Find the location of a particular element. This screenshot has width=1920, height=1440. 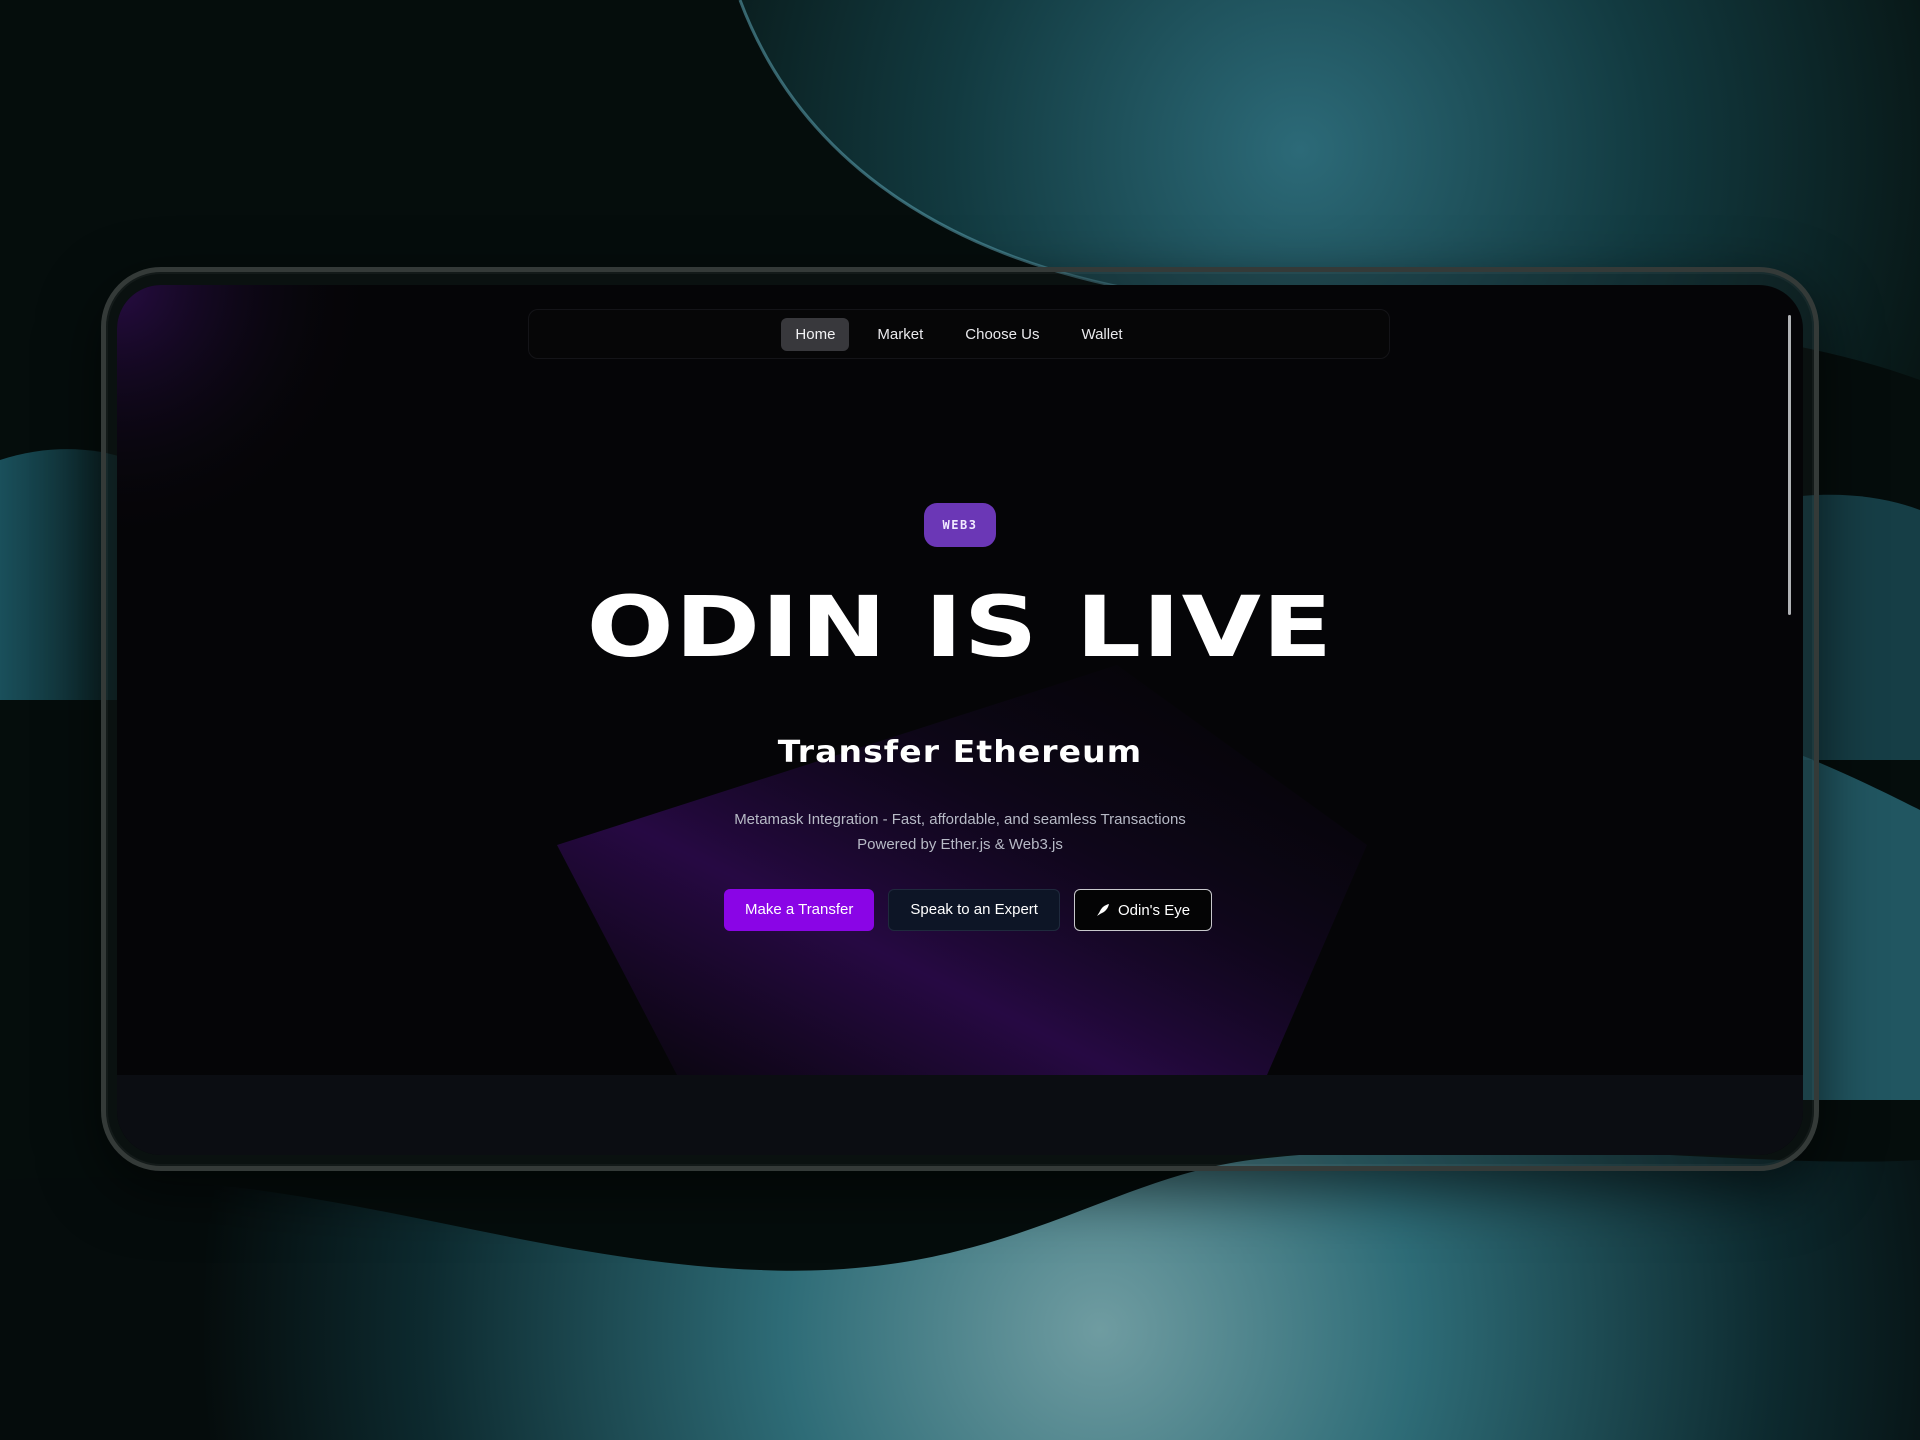

hero-subheadline: Transfer Ethereum is located at coordinates (960, 752).